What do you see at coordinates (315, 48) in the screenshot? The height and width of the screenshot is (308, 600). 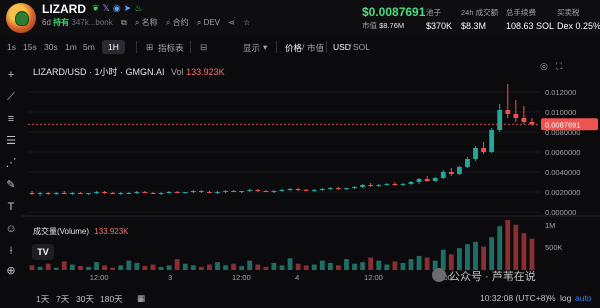 I see `mcap-mode-toggle: 市值` at bounding box center [315, 48].